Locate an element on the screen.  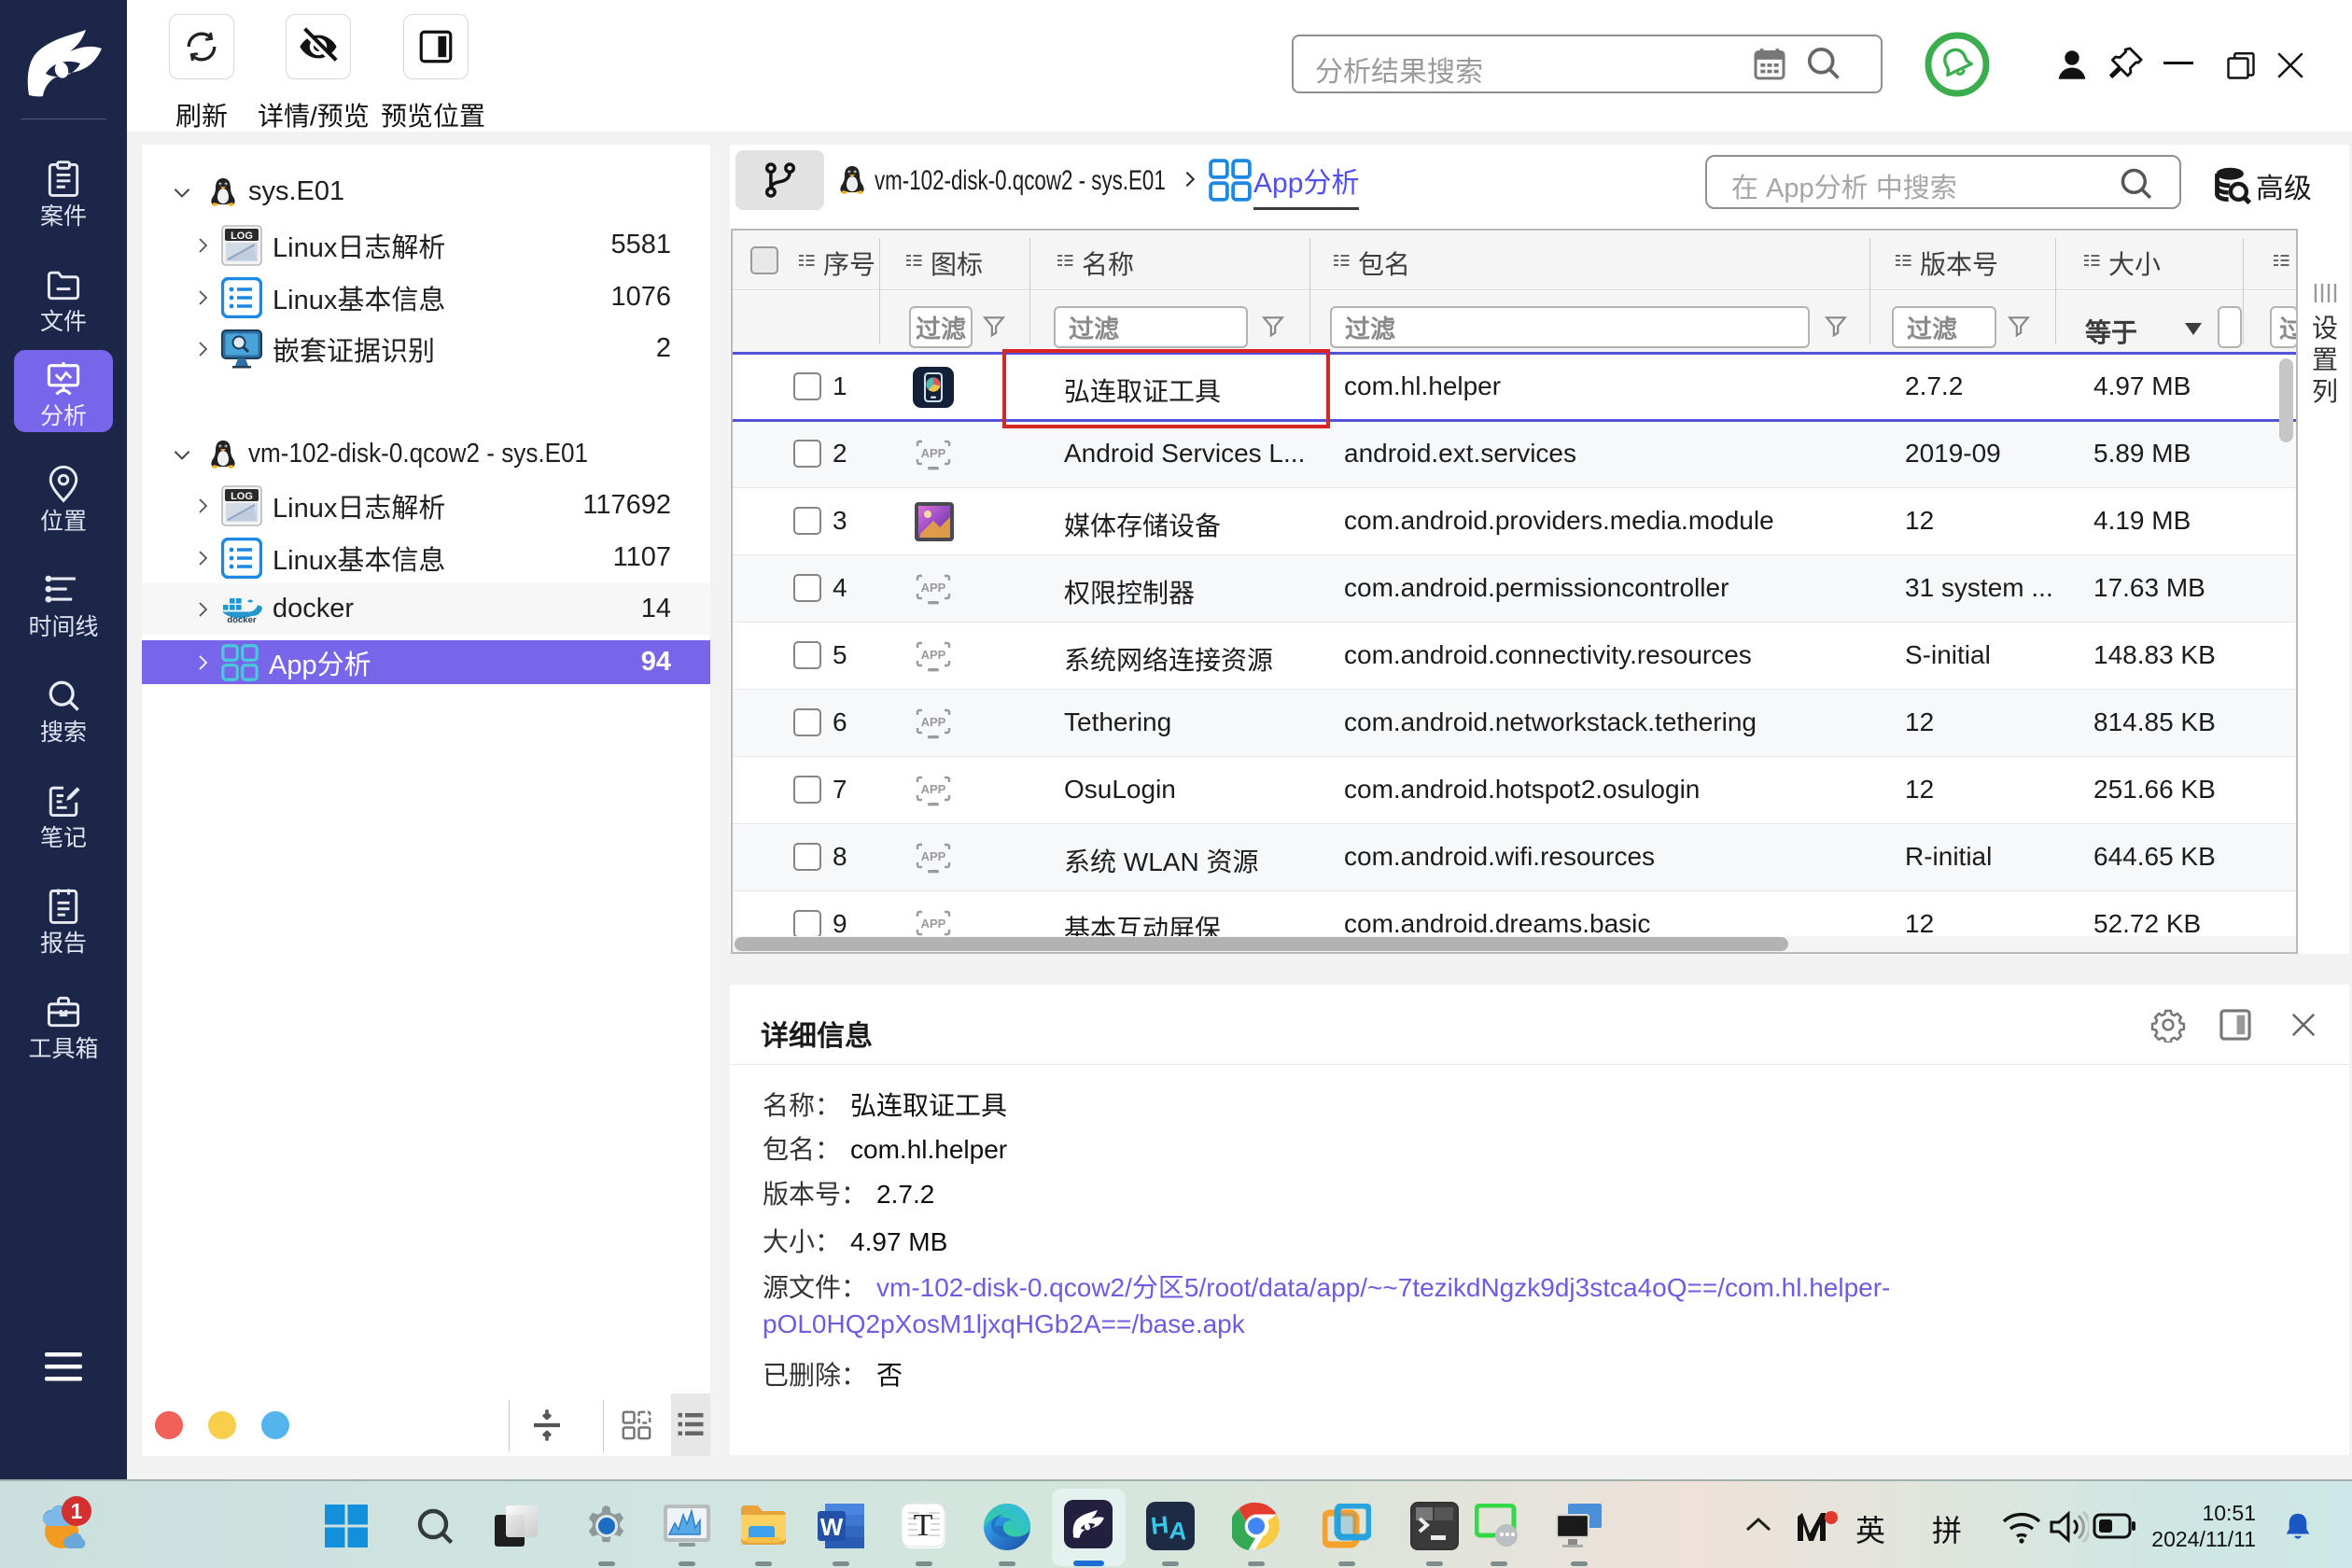
svg-text: 1 is located at coordinates (77, 1511).